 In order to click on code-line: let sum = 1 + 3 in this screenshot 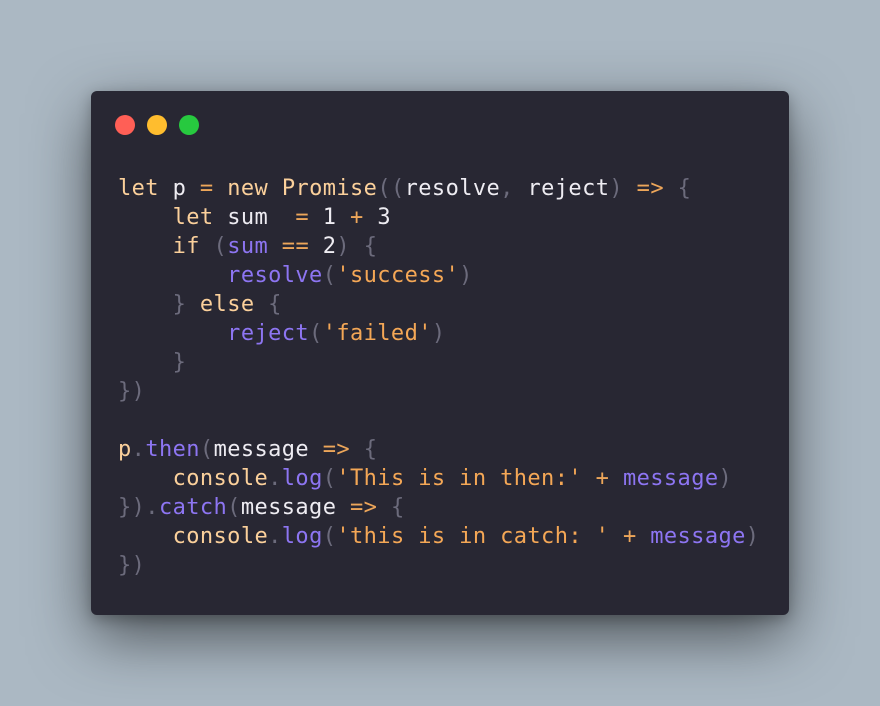, I will do `click(438, 217)`.